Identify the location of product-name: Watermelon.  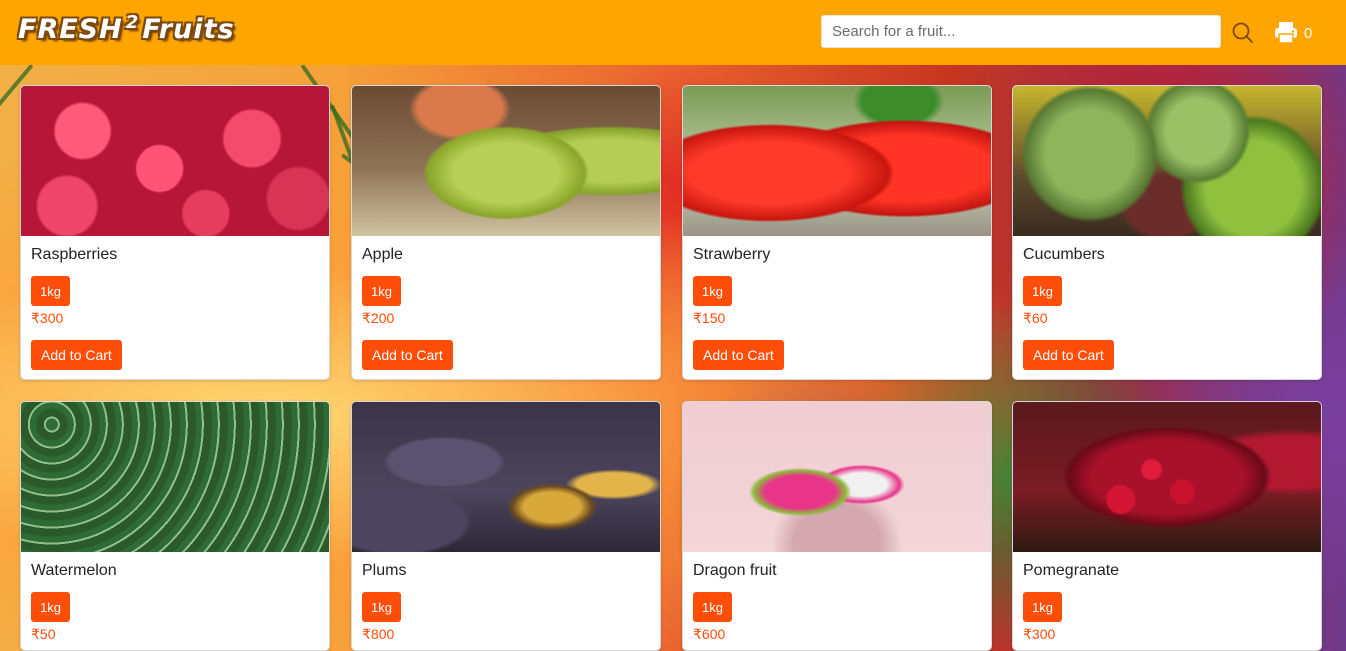
(74, 570).